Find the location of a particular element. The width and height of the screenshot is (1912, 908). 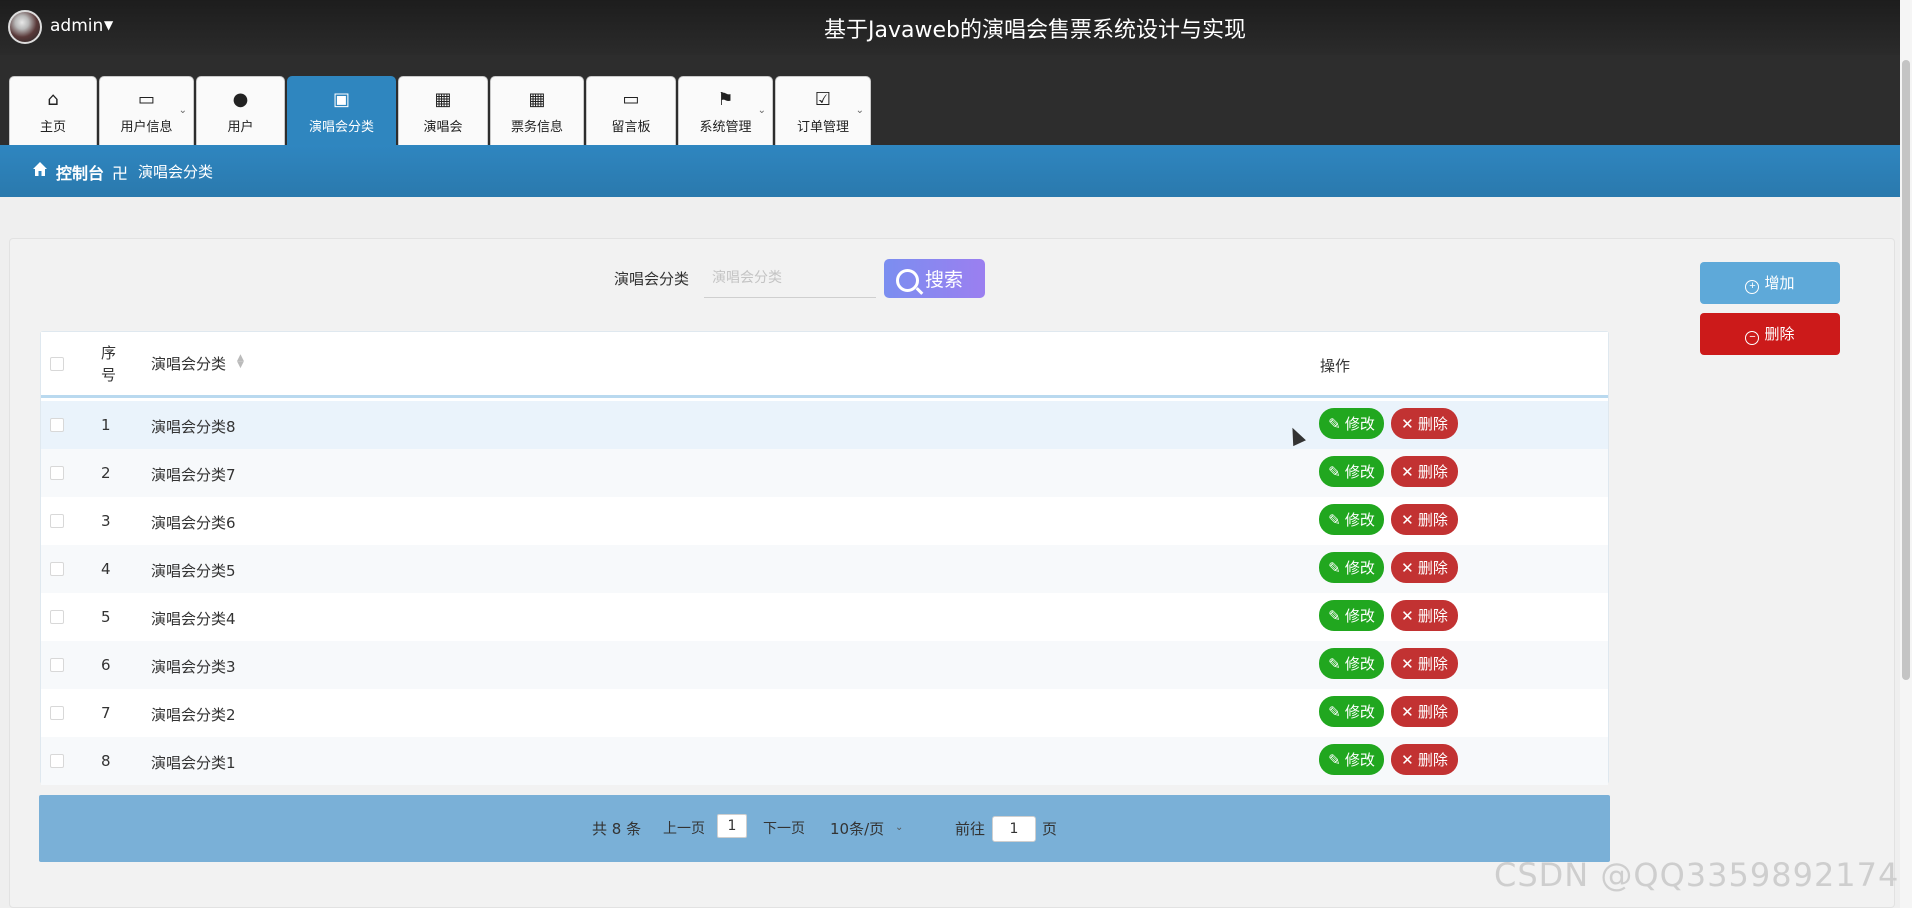

table-row: 1 演唱会分类8 ✎ 修改 ✕ 删除 is located at coordinates (824, 425).